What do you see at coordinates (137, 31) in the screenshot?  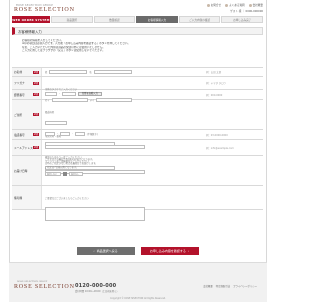 I see `page-title: お客様情報入力` at bounding box center [137, 31].